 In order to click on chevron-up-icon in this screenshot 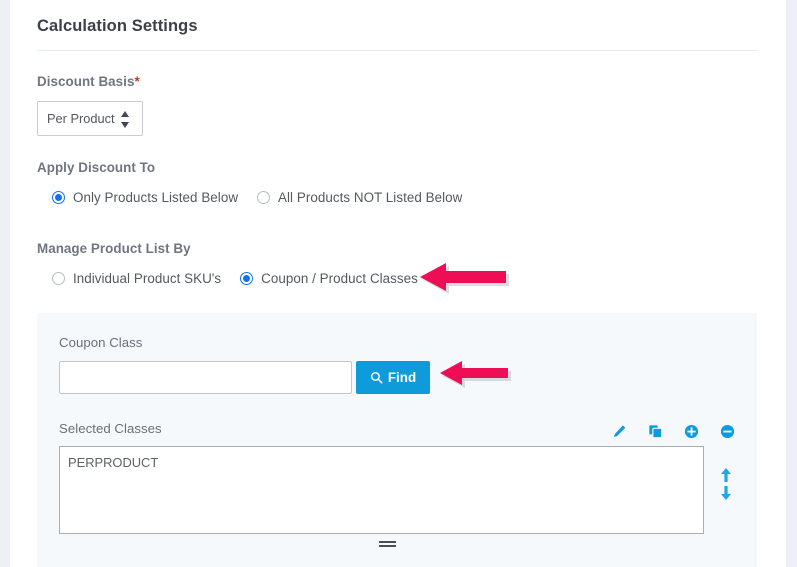, I will do `click(125, 114)`.